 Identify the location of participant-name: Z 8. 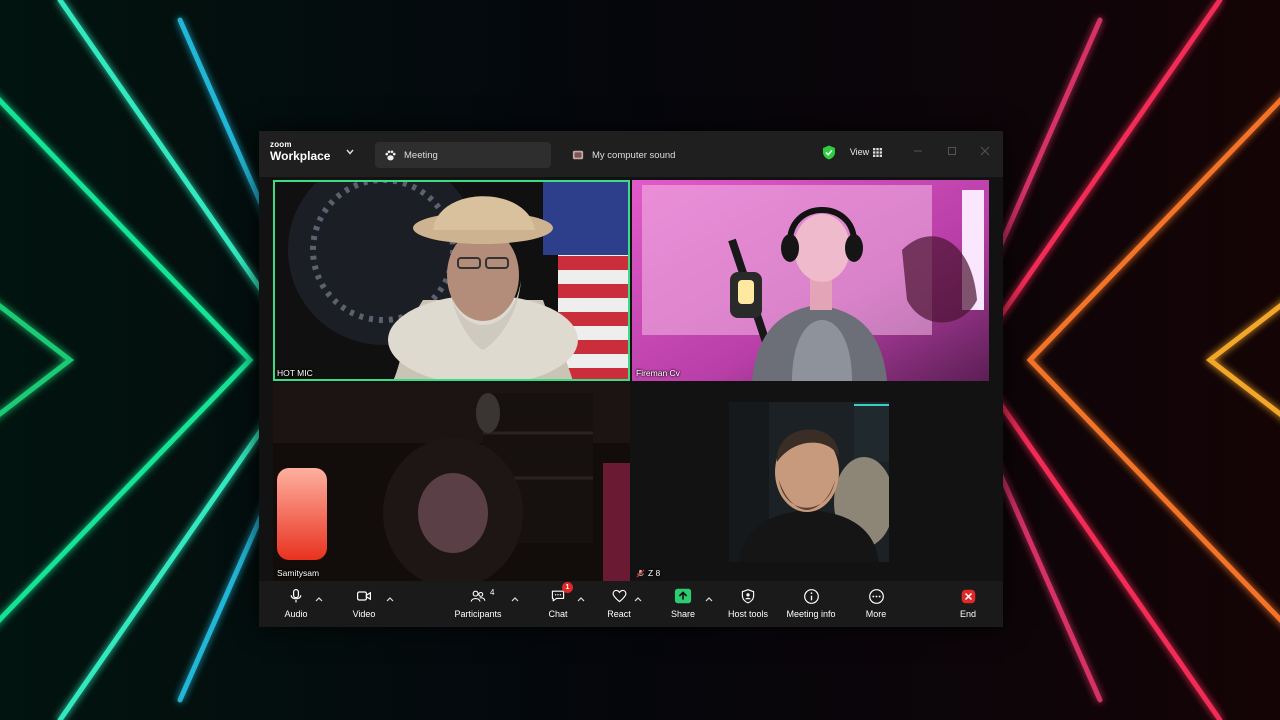
(648, 573).